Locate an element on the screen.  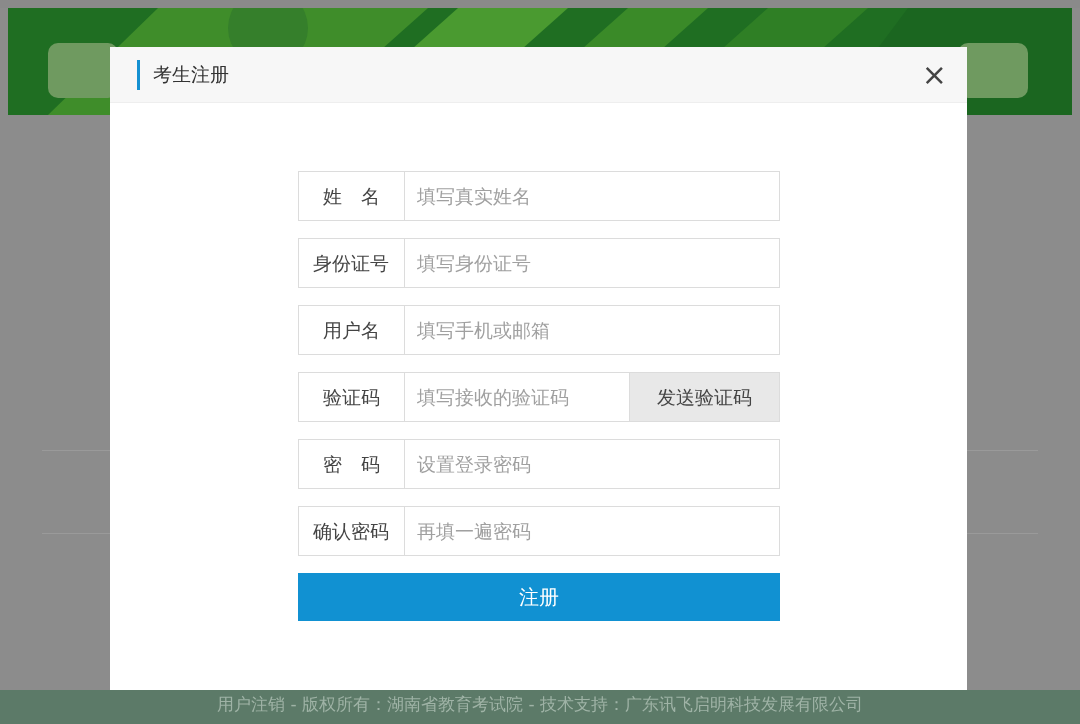
register-button: 注册 is located at coordinates (538, 597).